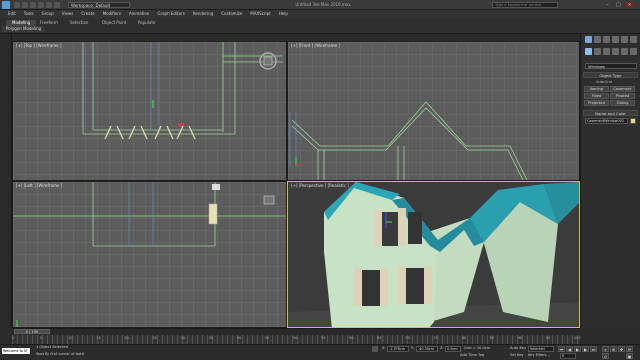 This screenshot has height=360, width=640. What do you see at coordinates (629, 5) in the screenshot?
I see `close-icon: ×` at bounding box center [629, 5].